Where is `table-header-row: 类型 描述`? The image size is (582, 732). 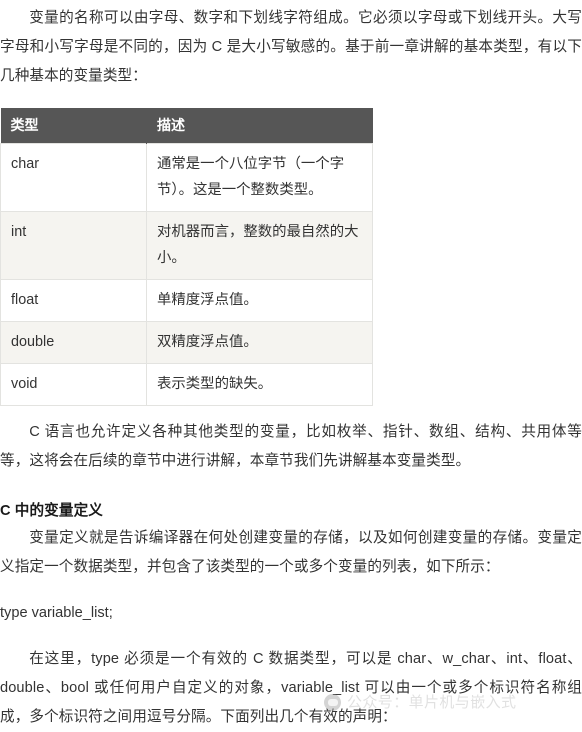
table-header-row: 类型 描述 is located at coordinates (186, 126).